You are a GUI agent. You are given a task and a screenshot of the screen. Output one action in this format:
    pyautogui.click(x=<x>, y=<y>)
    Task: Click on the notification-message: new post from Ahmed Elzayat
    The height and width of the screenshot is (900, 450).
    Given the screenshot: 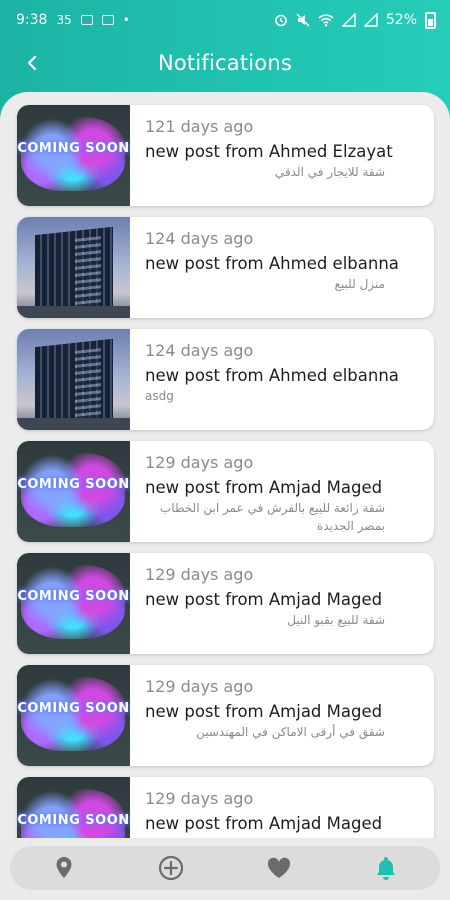 What is the action you would take?
    pyautogui.click(x=269, y=151)
    